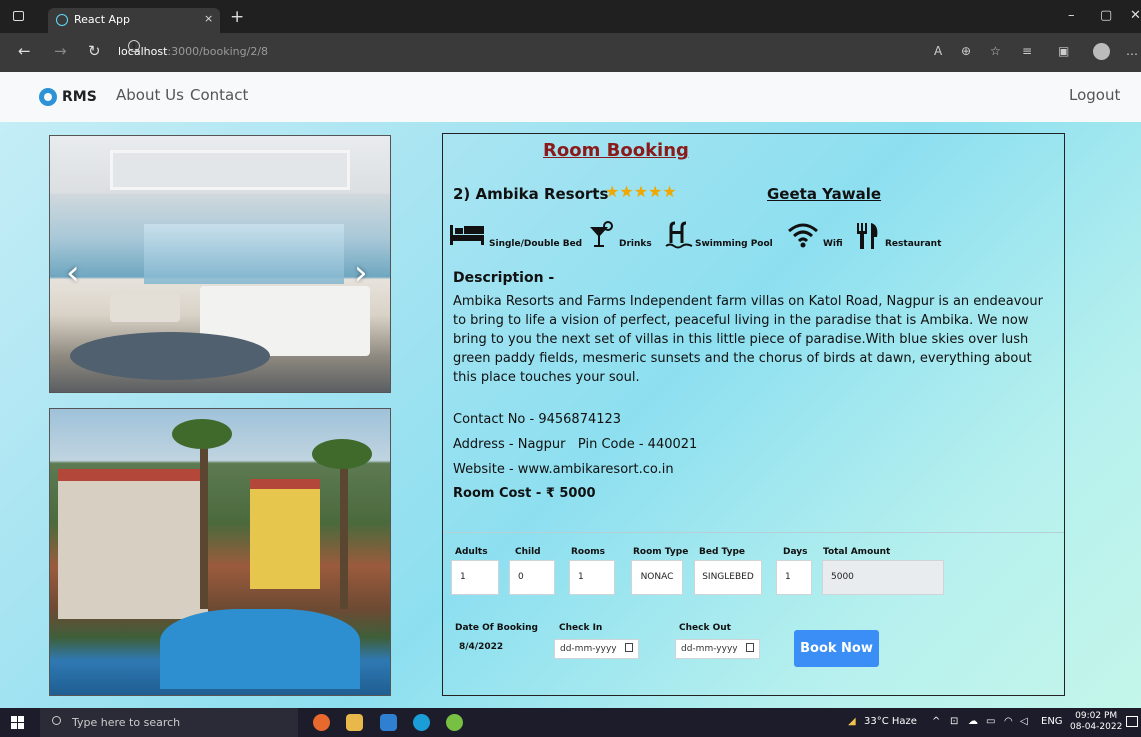 This screenshot has height=737, width=1141. What do you see at coordinates (537, 419) in the screenshot?
I see `contact-number: Contact No - 9456874123` at bounding box center [537, 419].